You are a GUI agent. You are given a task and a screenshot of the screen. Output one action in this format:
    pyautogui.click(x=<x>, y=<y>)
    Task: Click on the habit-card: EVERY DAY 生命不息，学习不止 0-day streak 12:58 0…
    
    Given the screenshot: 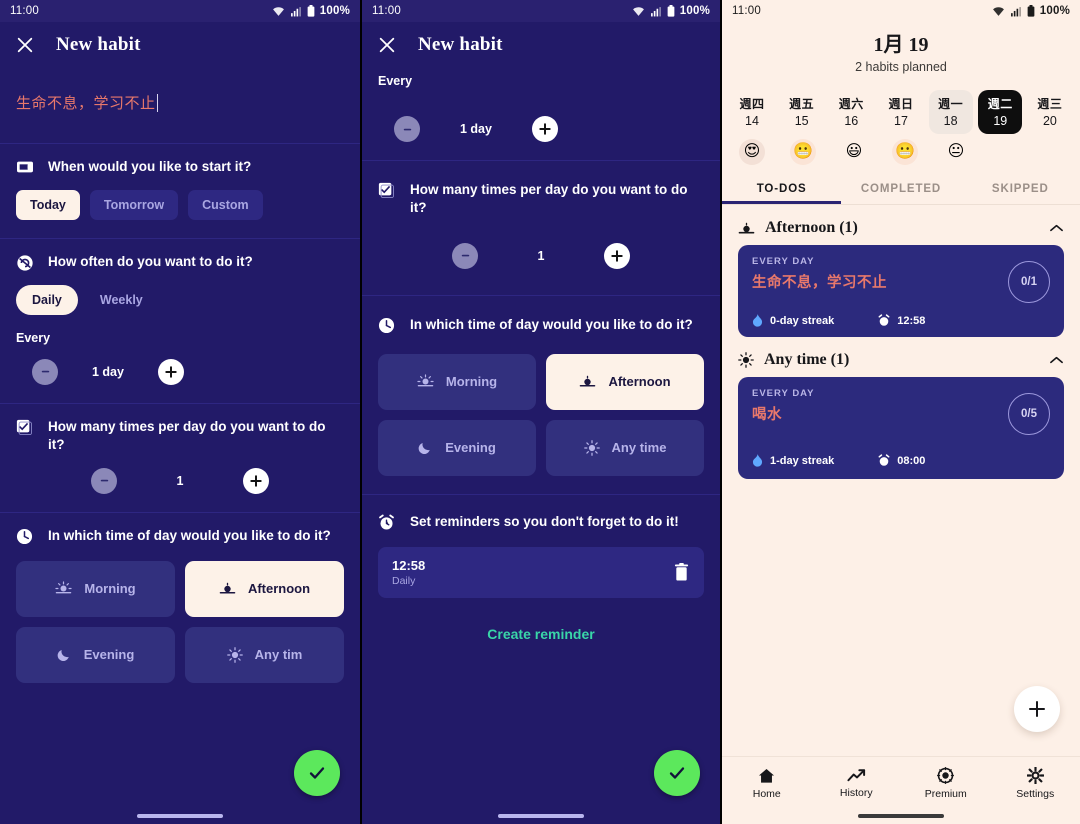 What is the action you would take?
    pyautogui.click(x=901, y=291)
    